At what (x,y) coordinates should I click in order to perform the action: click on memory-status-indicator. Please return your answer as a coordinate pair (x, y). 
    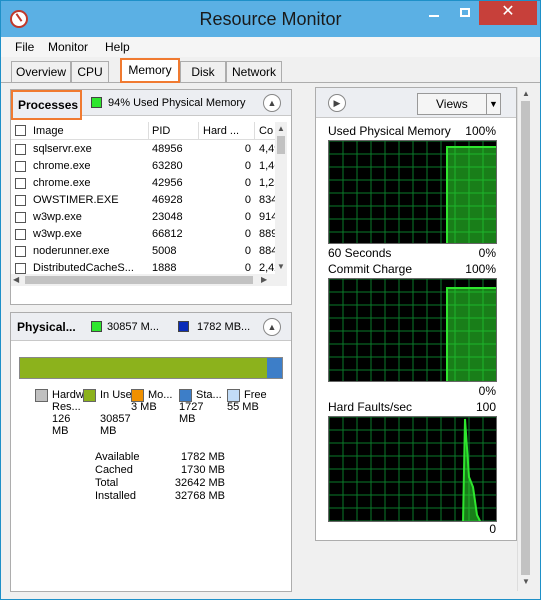
    Looking at the image, I should click on (96, 102).